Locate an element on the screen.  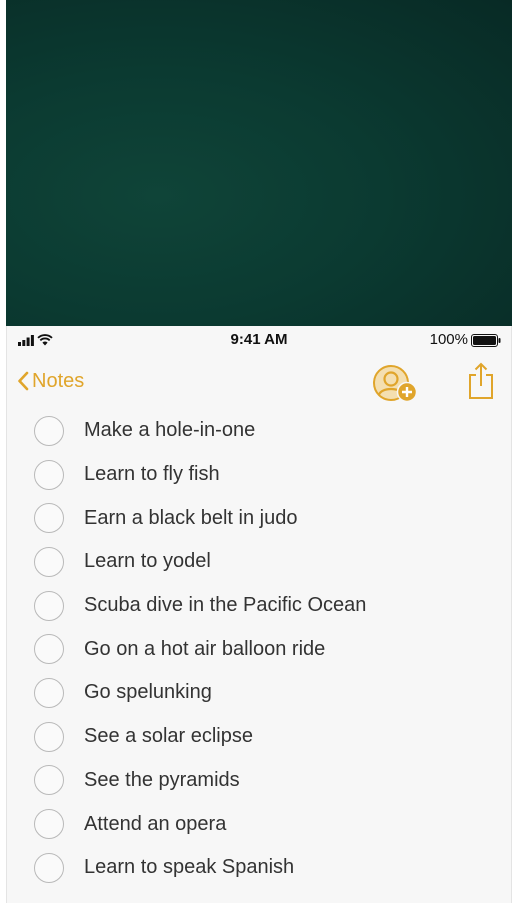
checklist-item-label: Earn a black belt in judo is located at coordinates (191, 517).